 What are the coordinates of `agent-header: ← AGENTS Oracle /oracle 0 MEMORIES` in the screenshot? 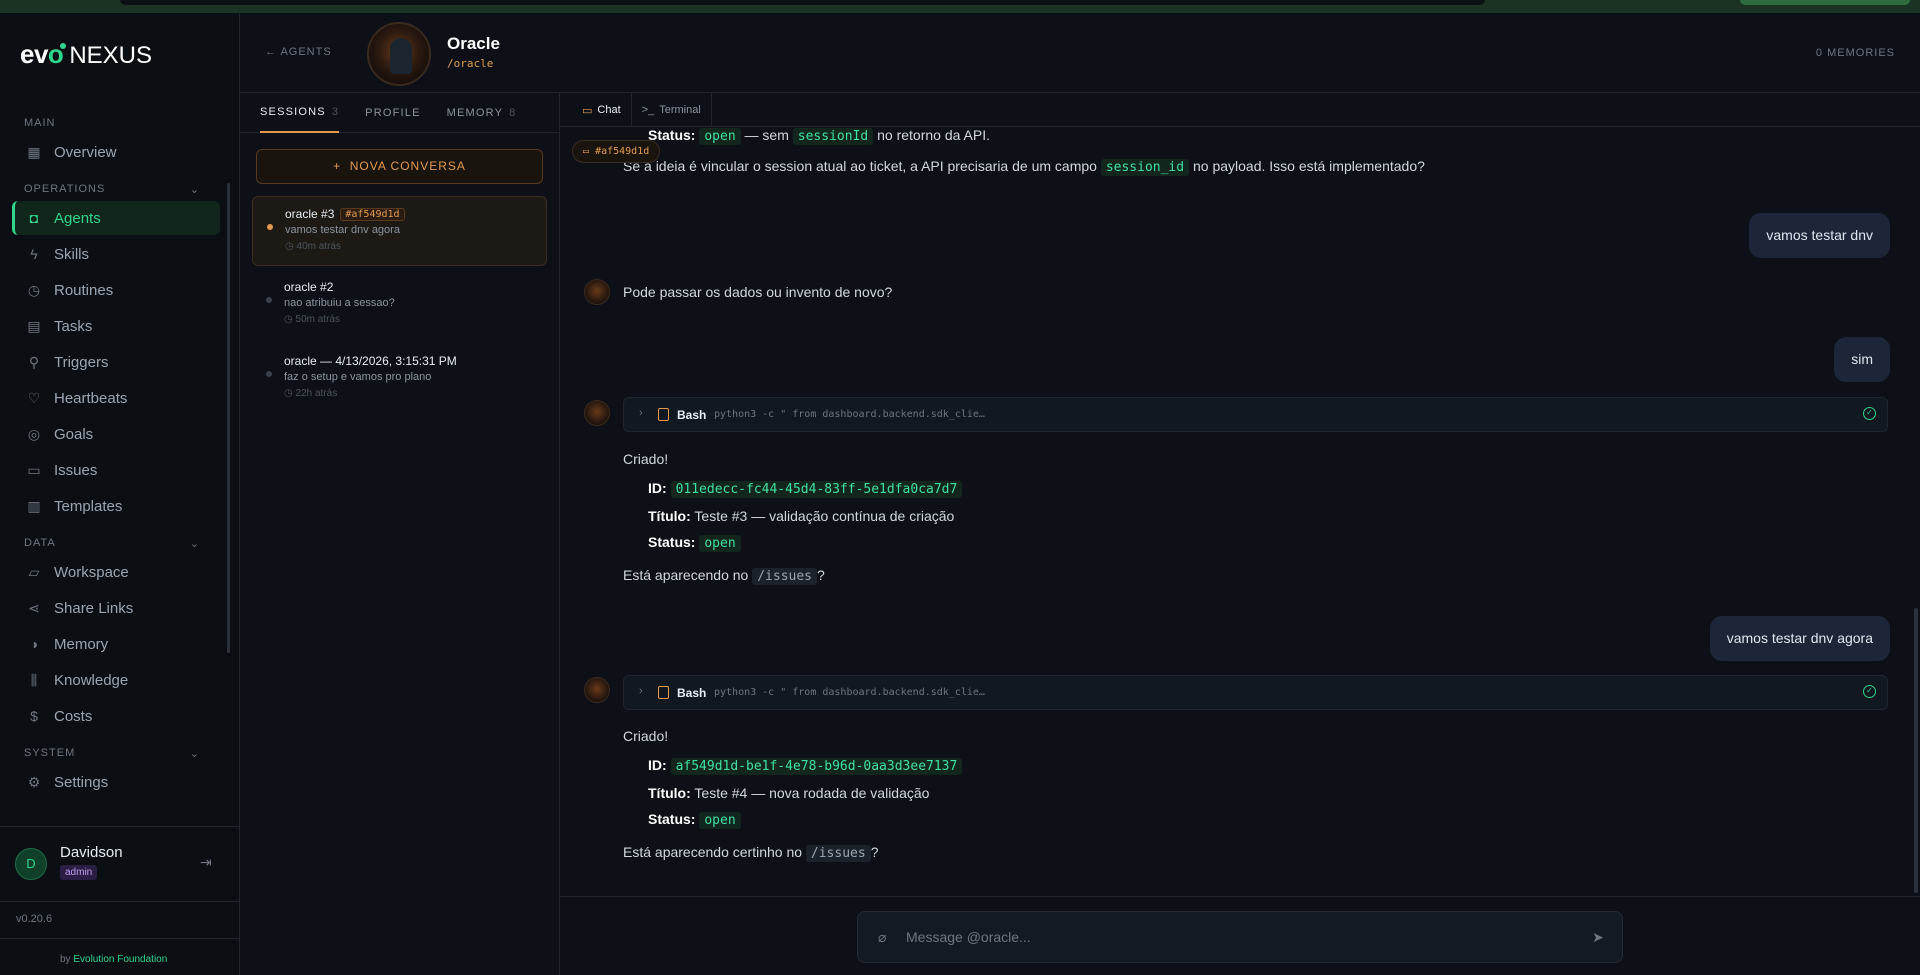 It's located at (1080, 53).